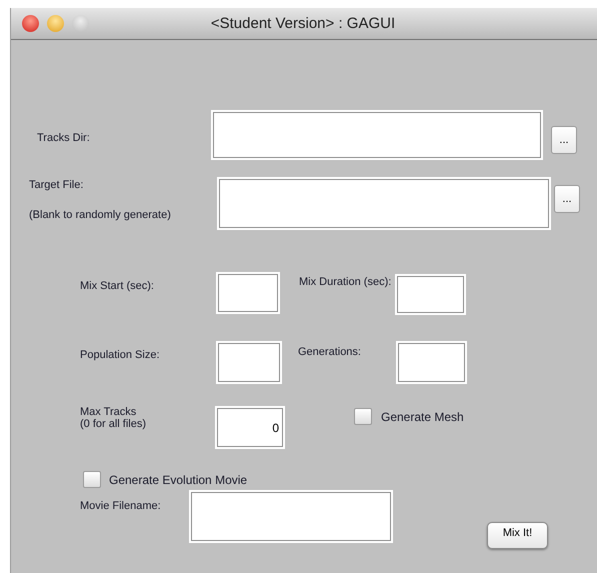 This screenshot has width=597, height=573. Describe the element at coordinates (80, 23) in the screenshot. I see `zoom-icon` at that location.